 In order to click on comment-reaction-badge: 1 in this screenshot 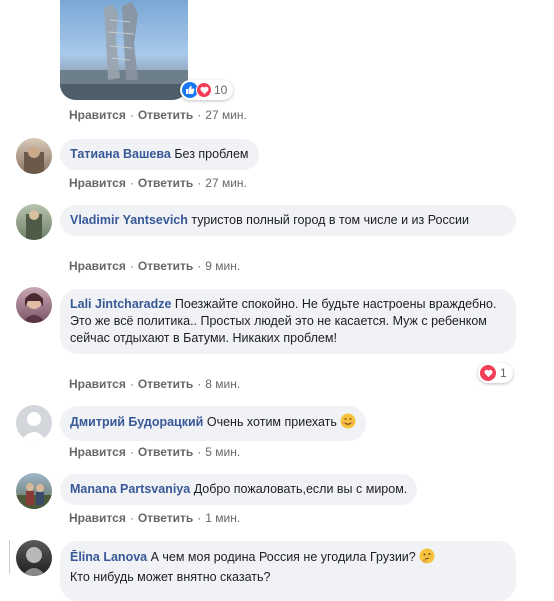, I will do `click(495, 373)`.